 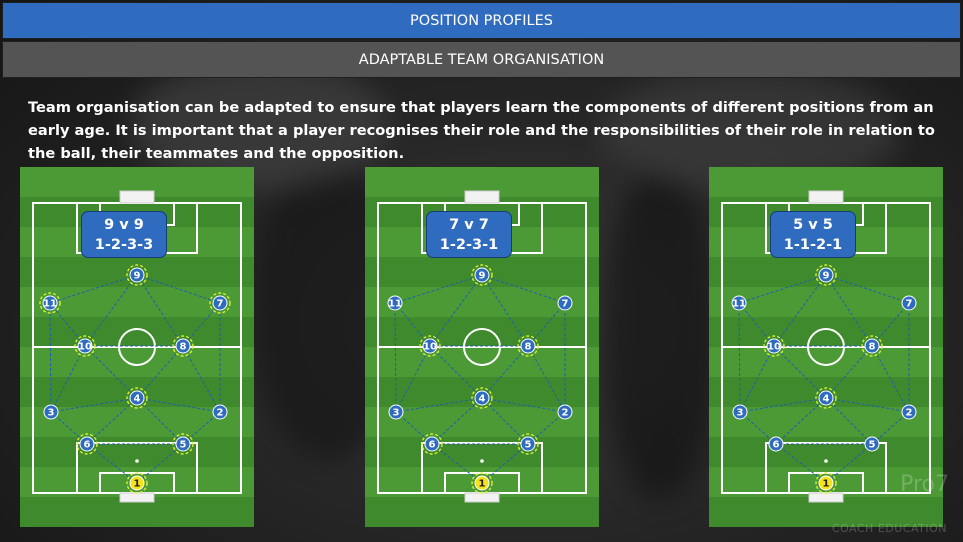 What do you see at coordinates (660, 335) in the screenshot?
I see `background-photo-shape` at bounding box center [660, 335].